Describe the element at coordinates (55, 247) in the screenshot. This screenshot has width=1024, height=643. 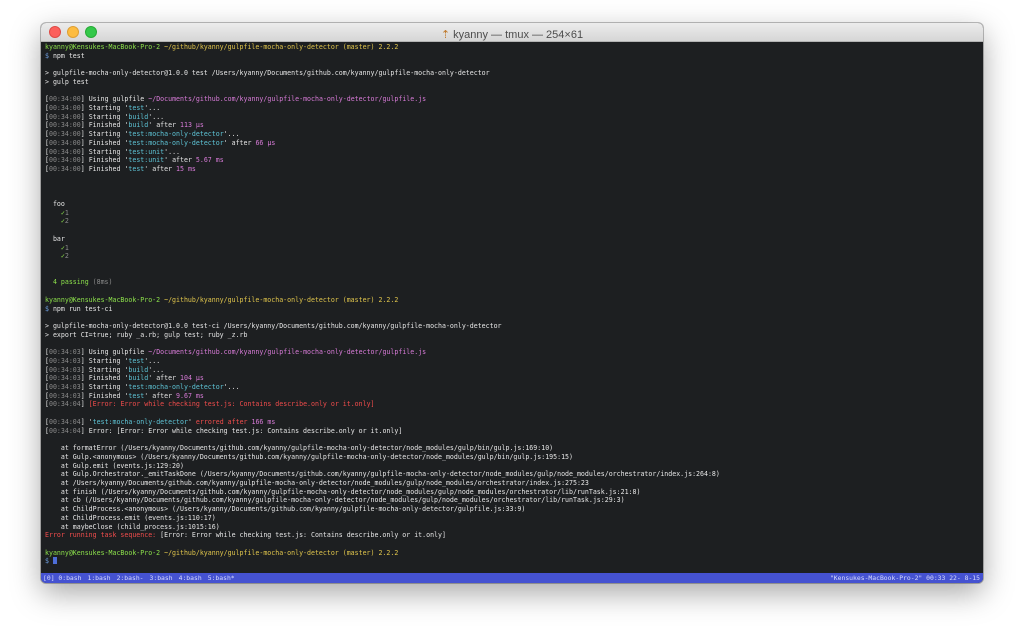
I see `terminal-text: ✓` at that location.